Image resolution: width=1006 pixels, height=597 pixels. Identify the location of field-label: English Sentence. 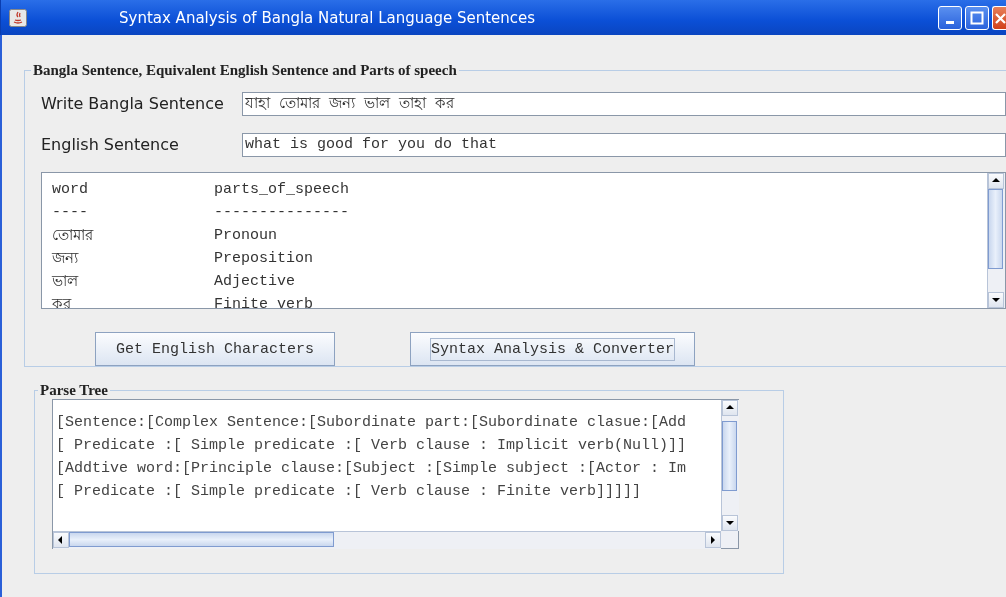
(110, 144).